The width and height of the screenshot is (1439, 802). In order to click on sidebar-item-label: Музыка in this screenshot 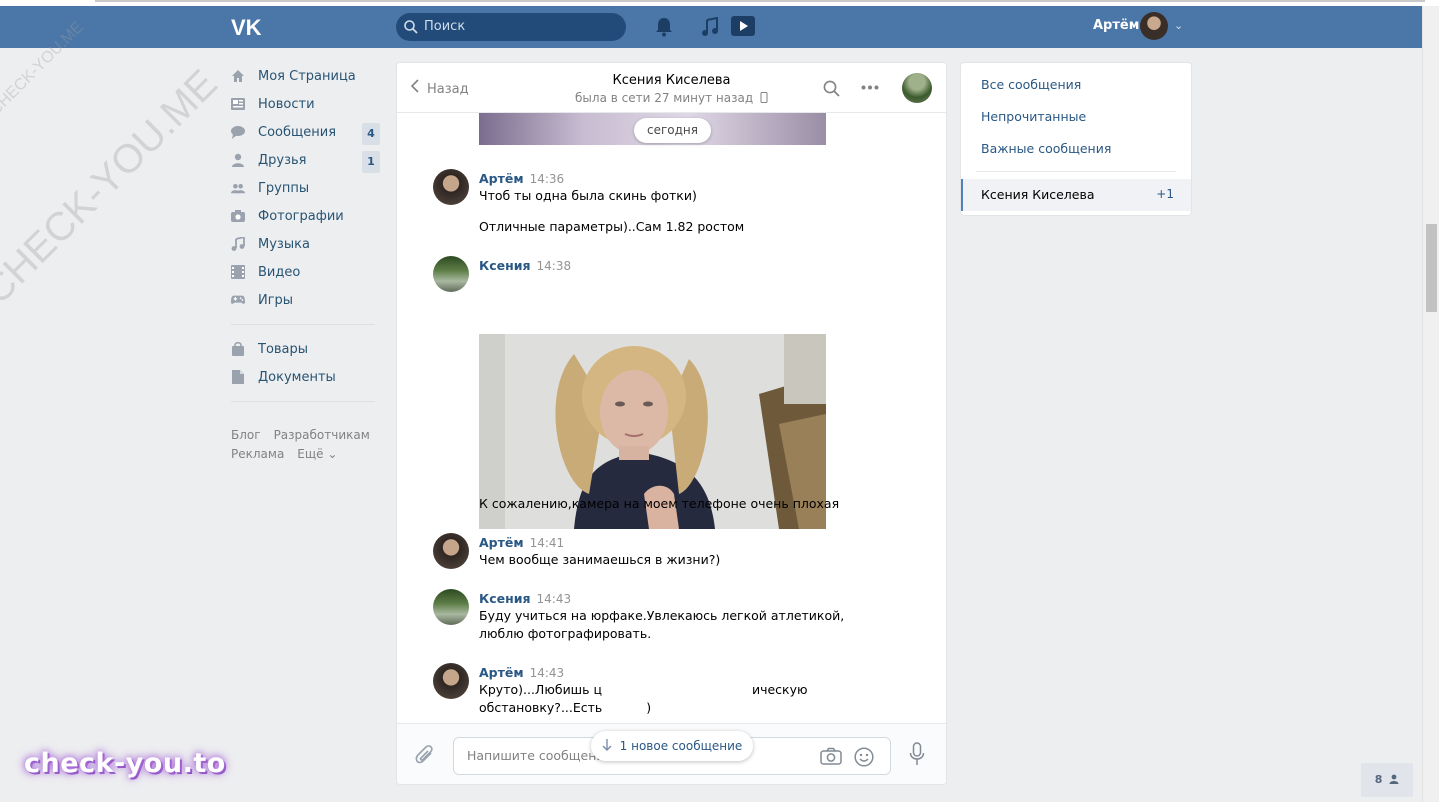, I will do `click(284, 244)`.